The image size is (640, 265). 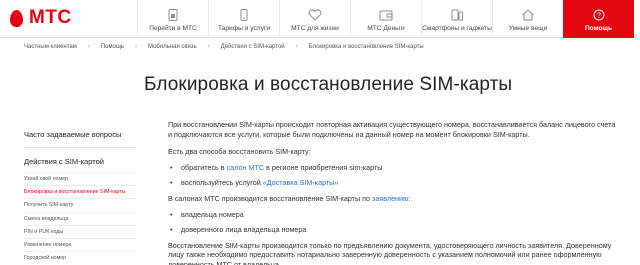 I want to click on nav-item-dlya-zhizni: МТС для жизни, so click(x=314, y=19).